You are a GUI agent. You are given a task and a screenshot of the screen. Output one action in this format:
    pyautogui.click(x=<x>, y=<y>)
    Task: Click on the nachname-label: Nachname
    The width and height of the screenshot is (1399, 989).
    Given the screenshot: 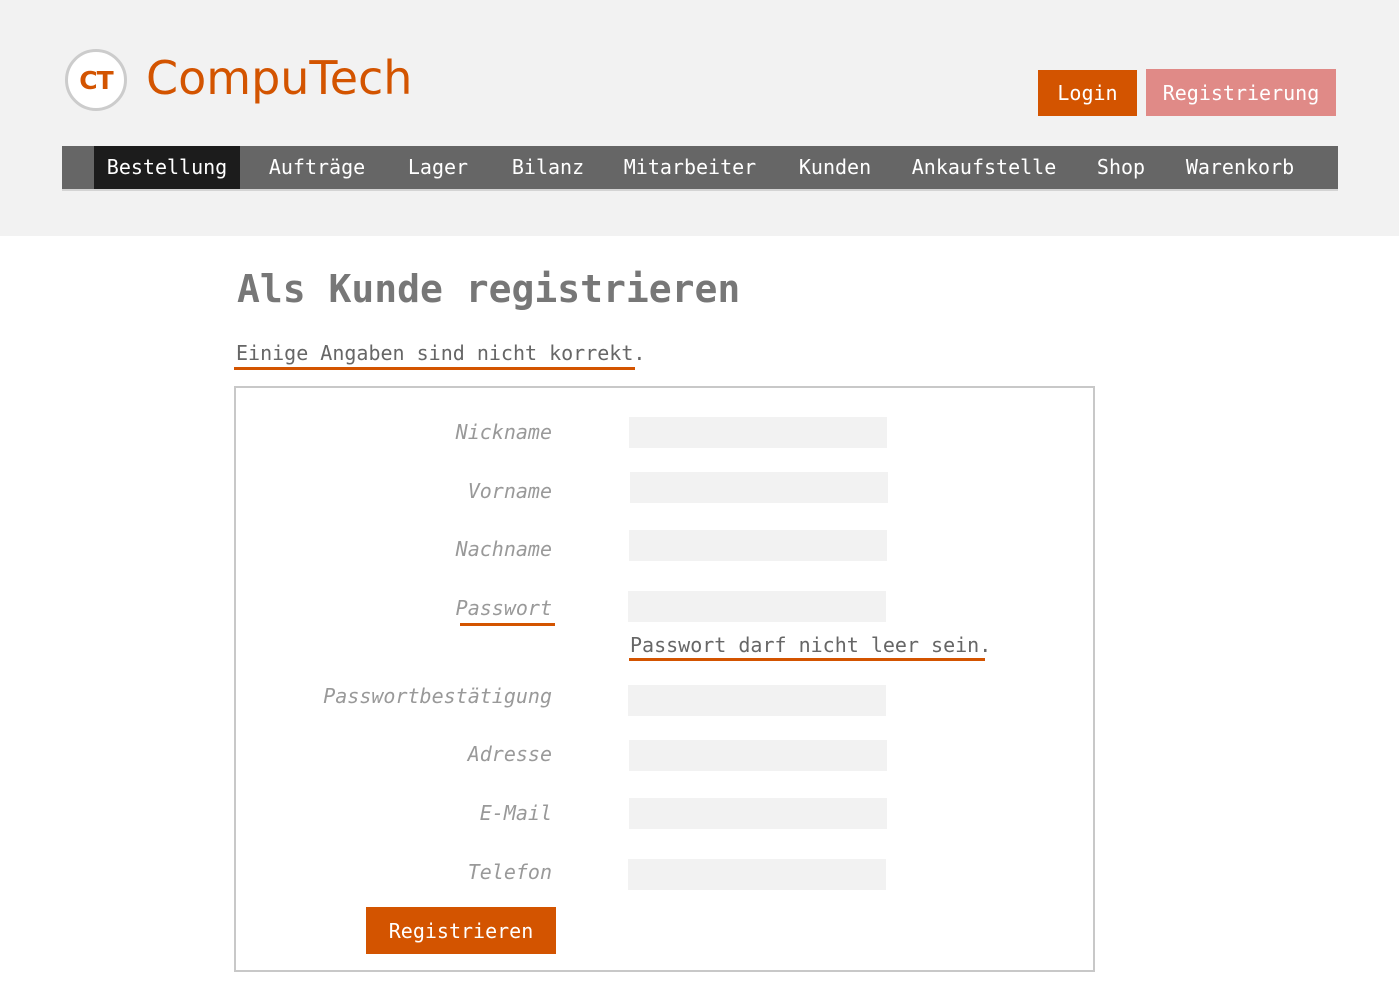 What is the action you would take?
    pyautogui.click(x=503, y=549)
    